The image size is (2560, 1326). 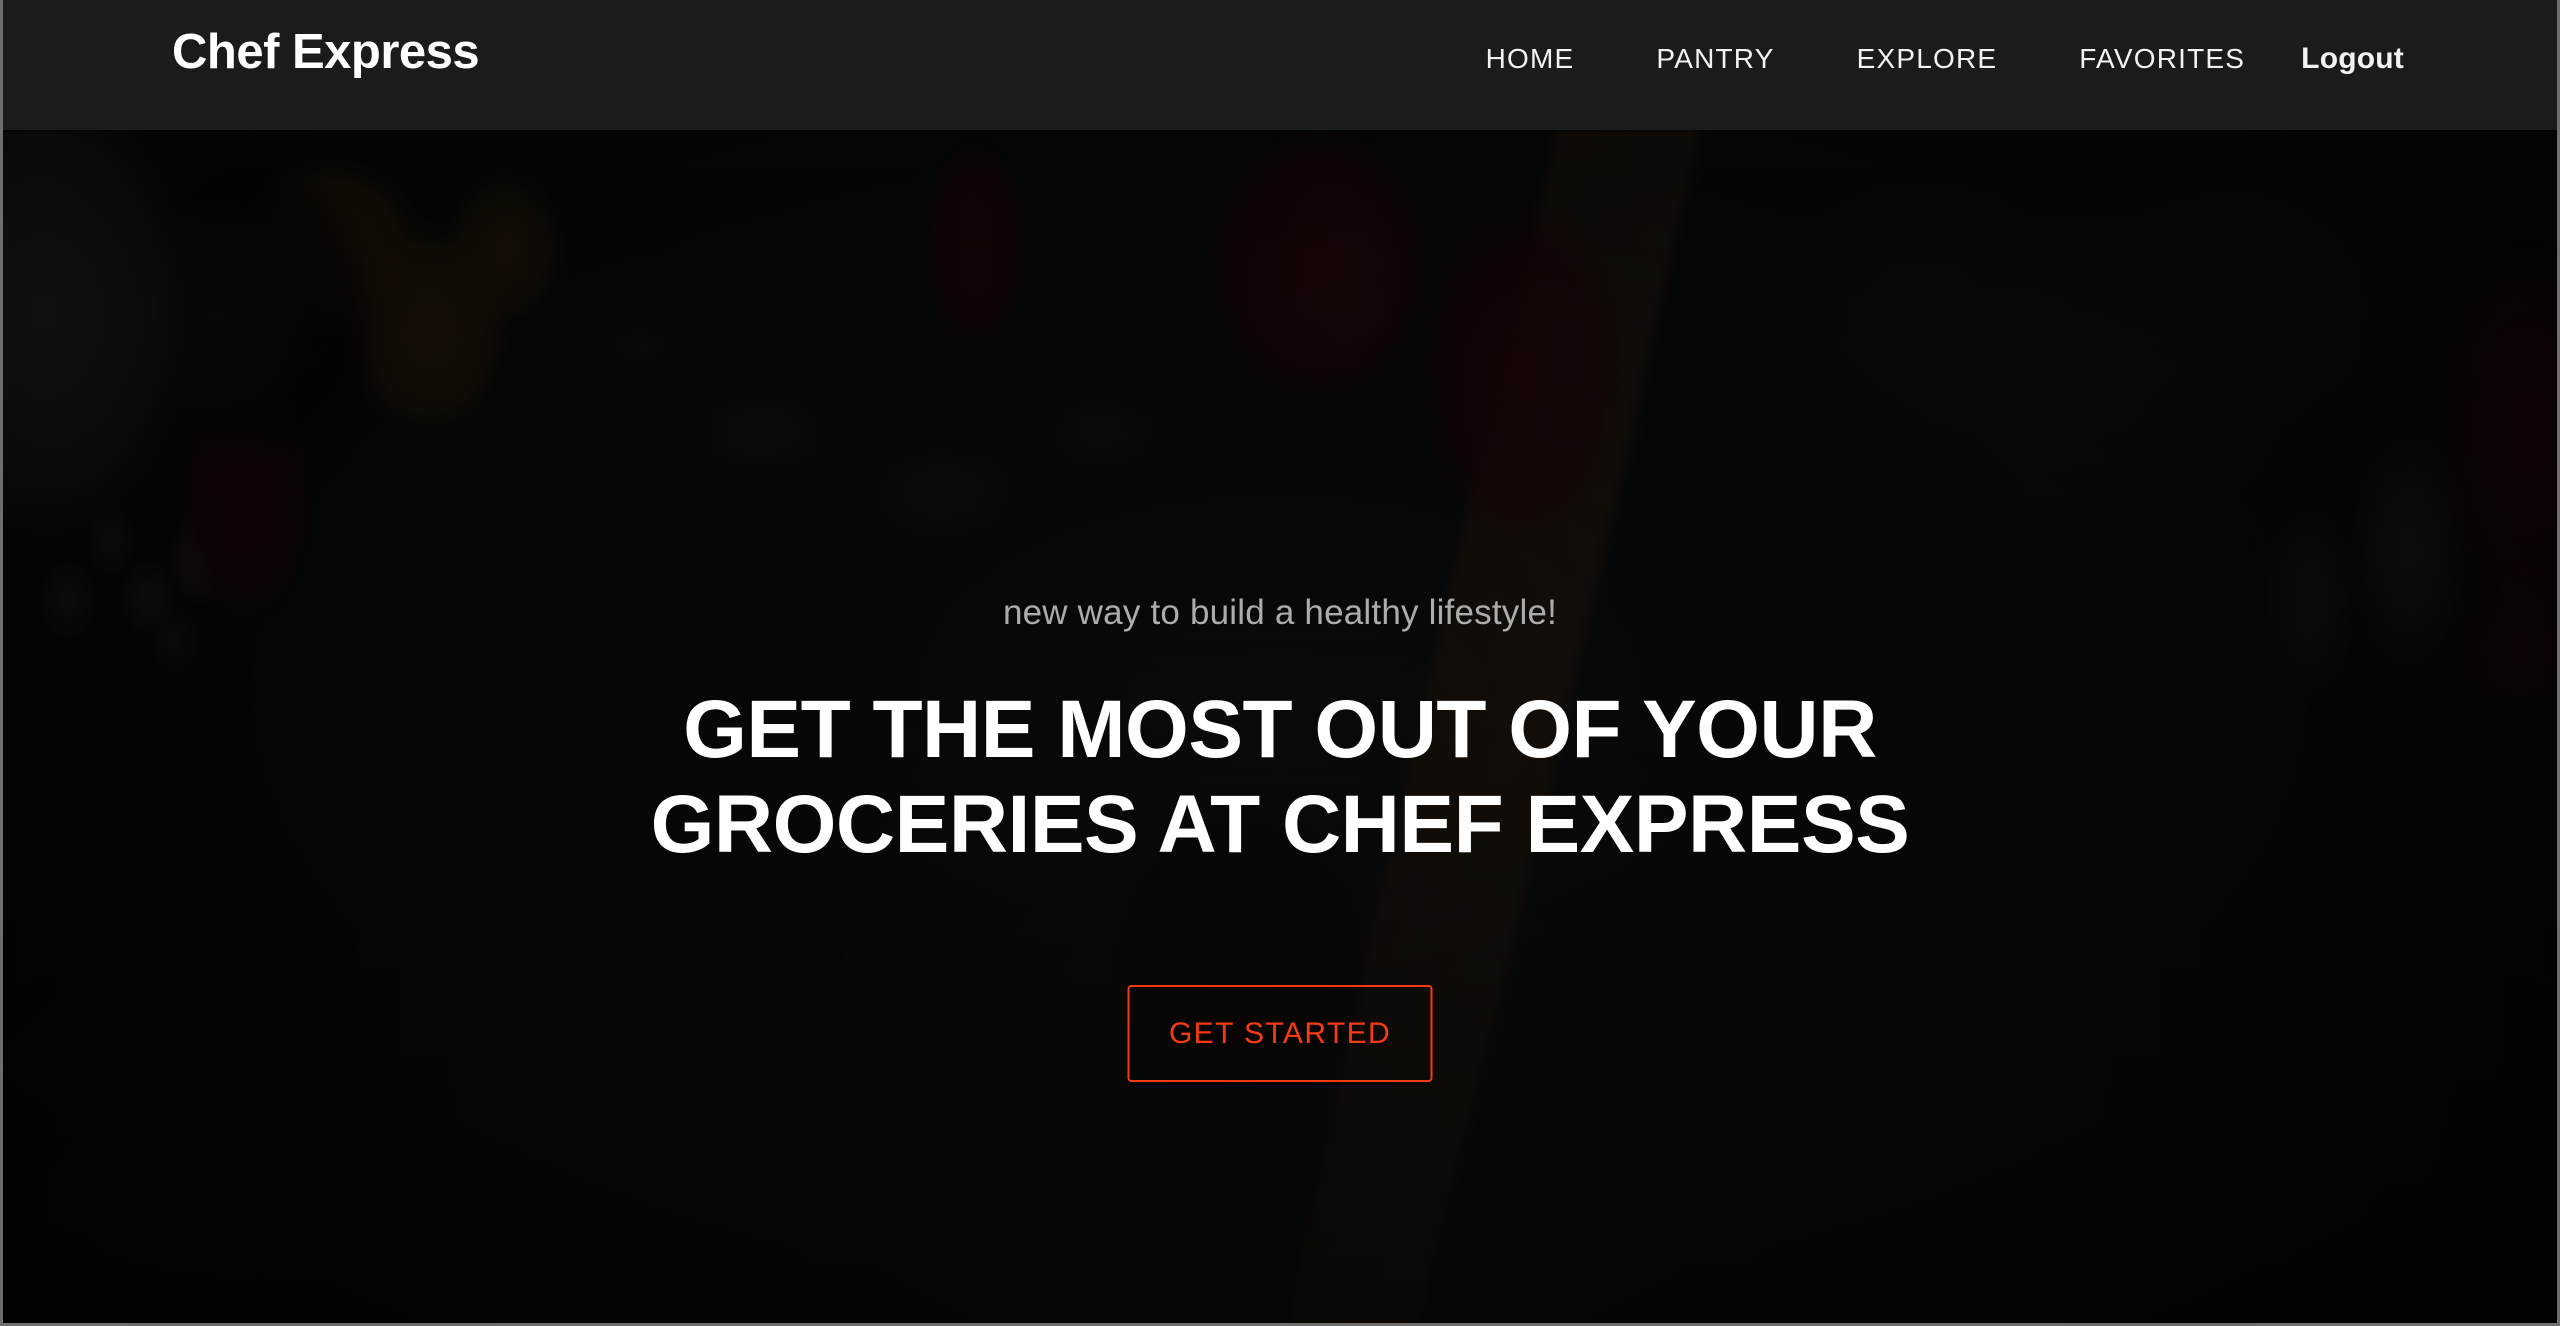 What do you see at coordinates (1280, 612) in the screenshot?
I see `hero-subtitle: new way to build a healthy lifestyle!` at bounding box center [1280, 612].